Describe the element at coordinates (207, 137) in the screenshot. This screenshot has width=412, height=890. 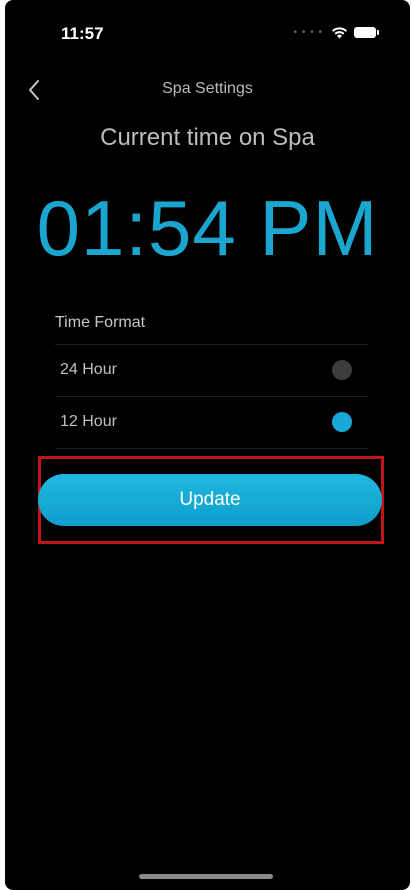
I see `current-time-heading: Current time on Spa` at that location.